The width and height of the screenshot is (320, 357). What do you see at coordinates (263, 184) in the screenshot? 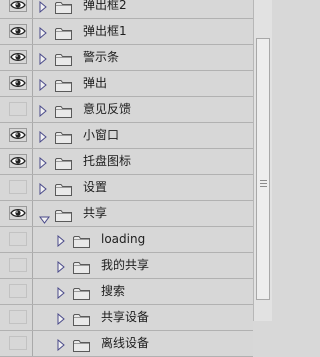
I see `scrollbar-grip-icon` at bounding box center [263, 184].